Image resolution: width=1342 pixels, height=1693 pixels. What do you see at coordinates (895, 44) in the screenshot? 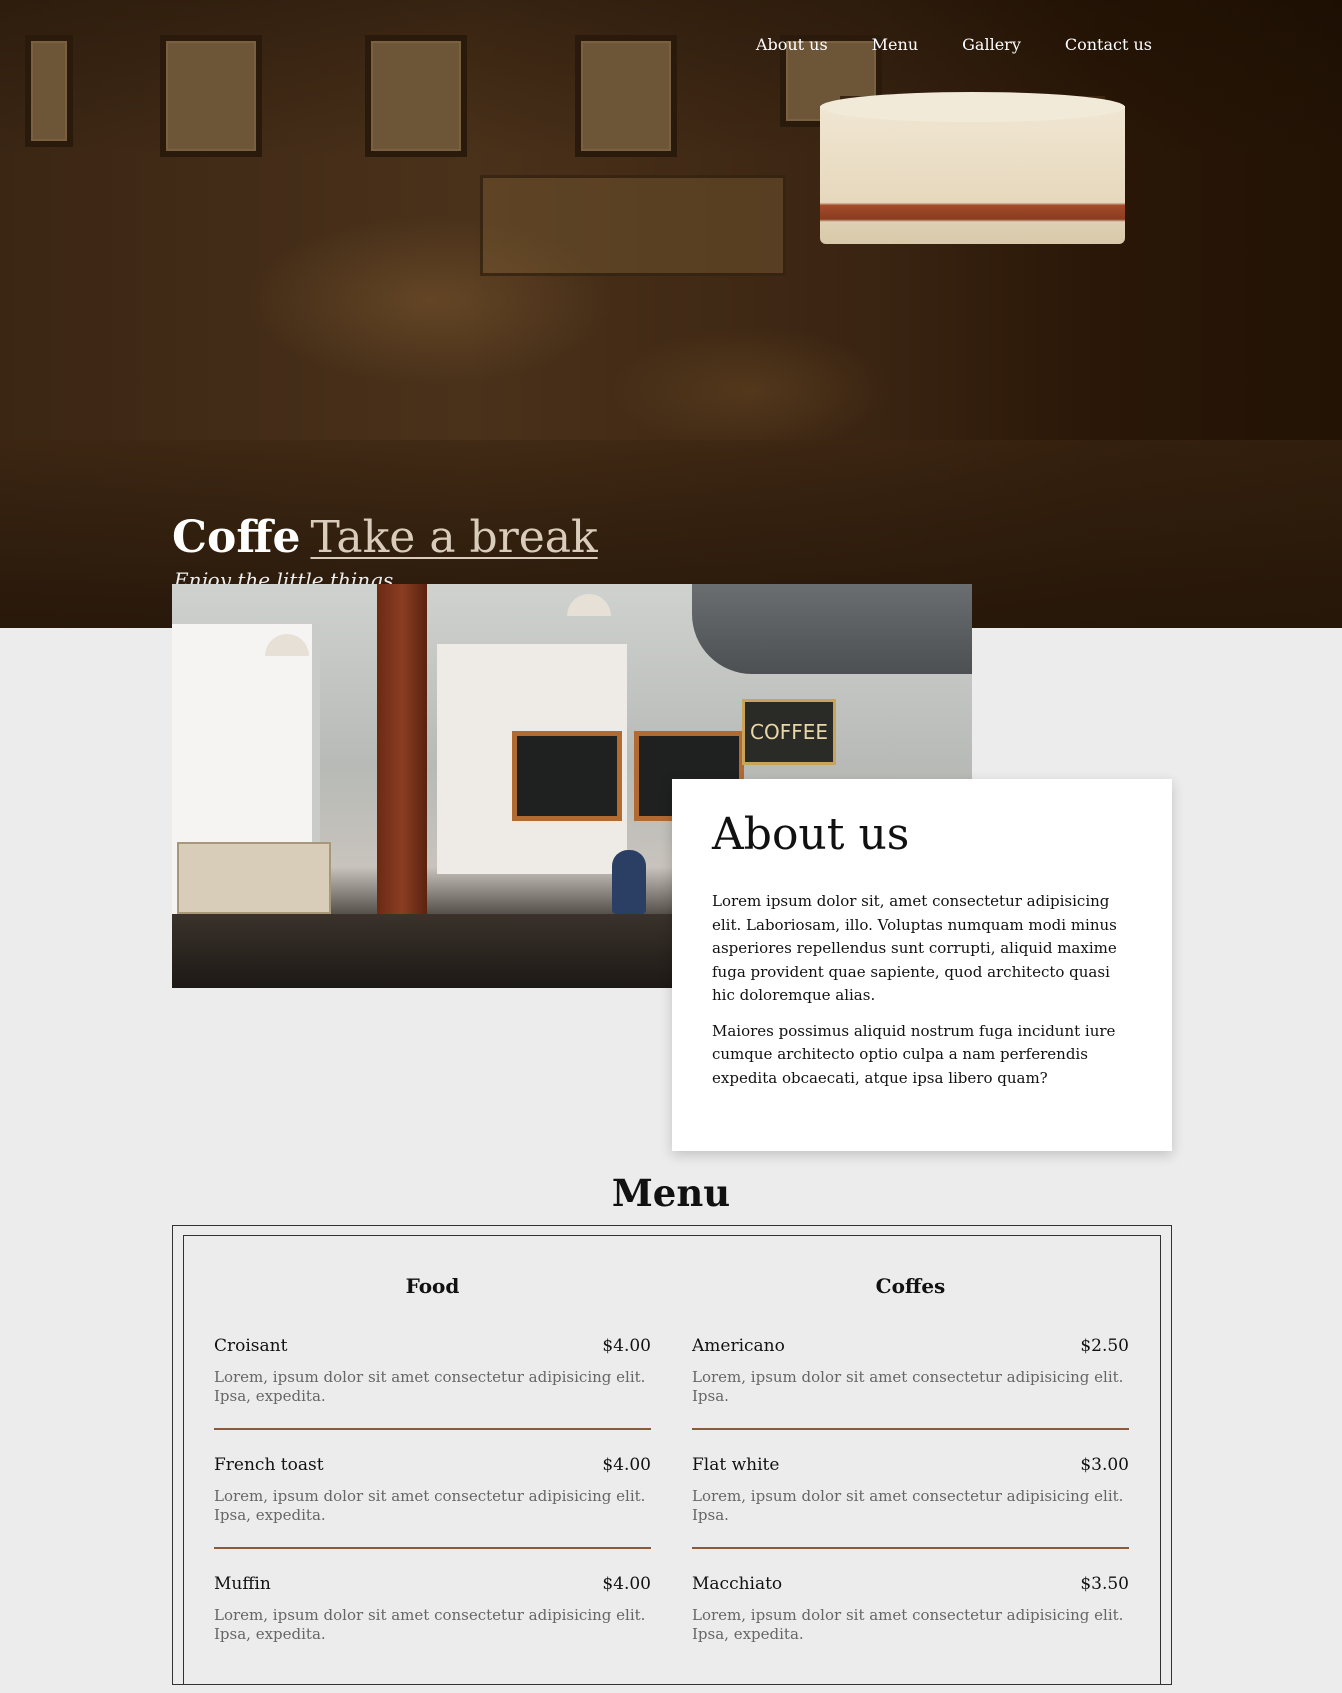
I see `nav-menu: Menu` at bounding box center [895, 44].